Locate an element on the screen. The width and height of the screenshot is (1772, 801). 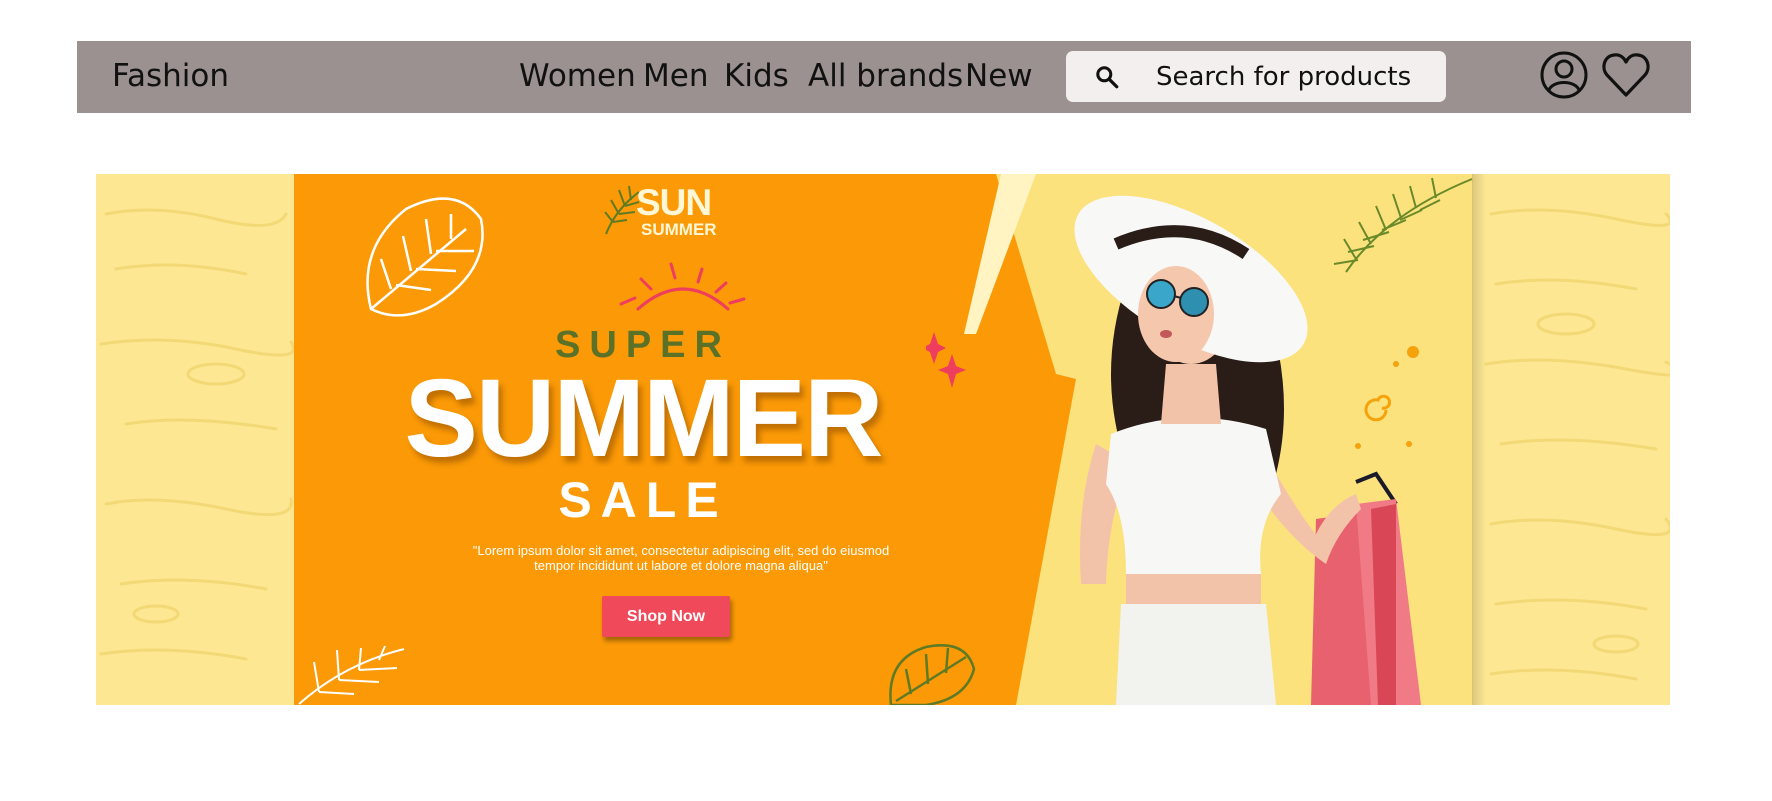
model-woman-image is located at coordinates (1247, 450).